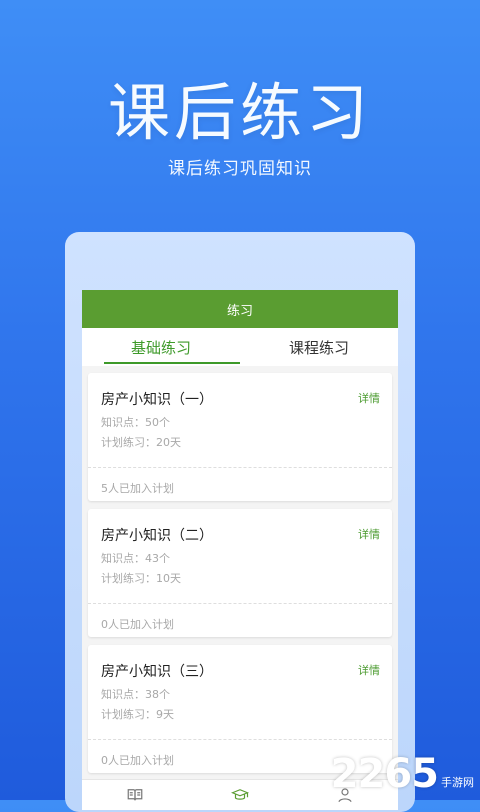 The image size is (480, 812). I want to click on practice-card: 房产小知识（二） 详情 知识点：43个 计划练习：10天 0人已加入计划, so click(240, 573).